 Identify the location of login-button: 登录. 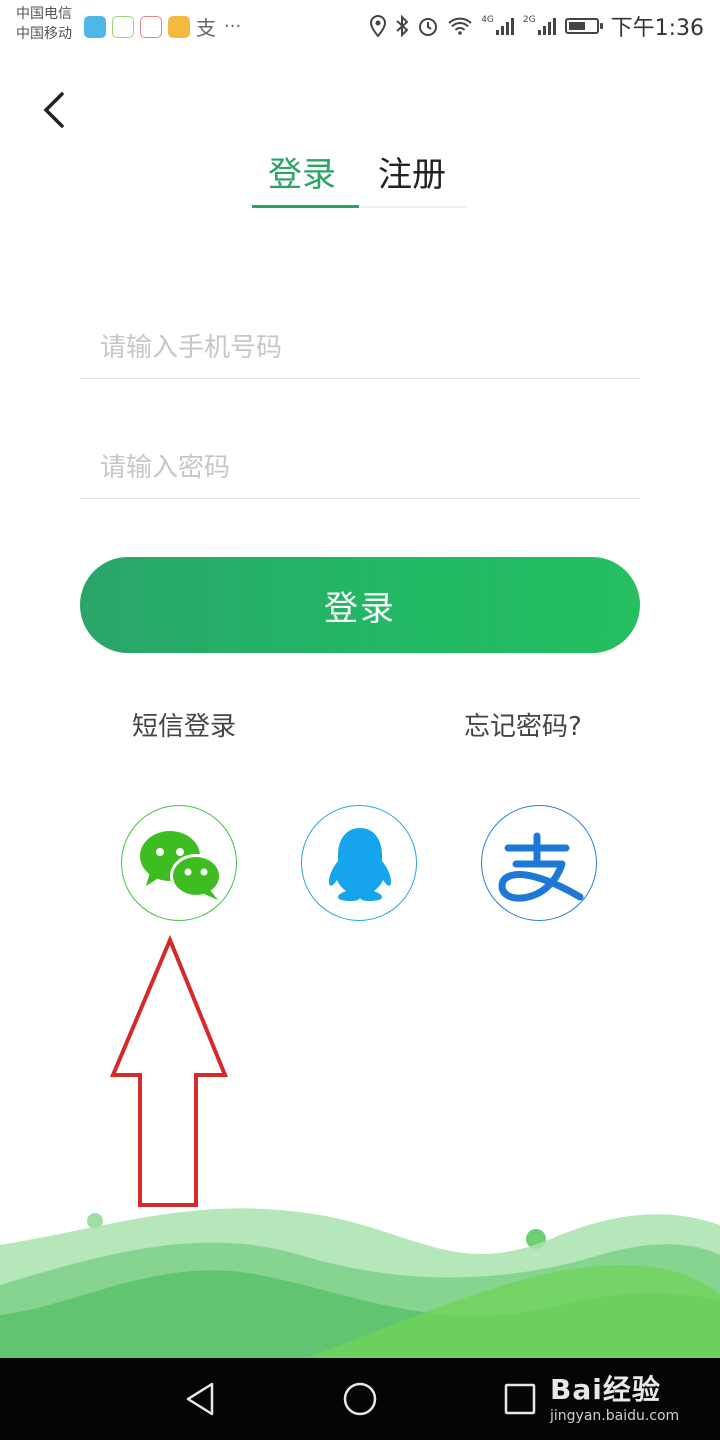
(360, 605).